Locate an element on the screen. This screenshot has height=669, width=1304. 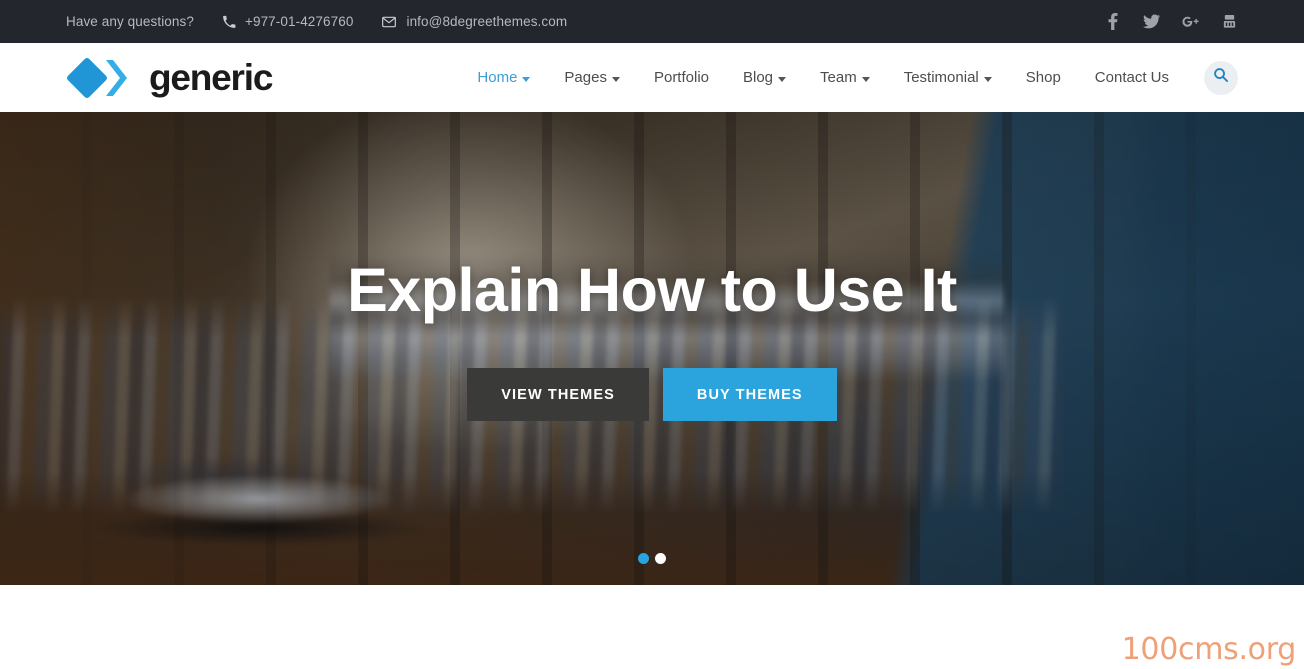
search-button is located at coordinates (1221, 77).